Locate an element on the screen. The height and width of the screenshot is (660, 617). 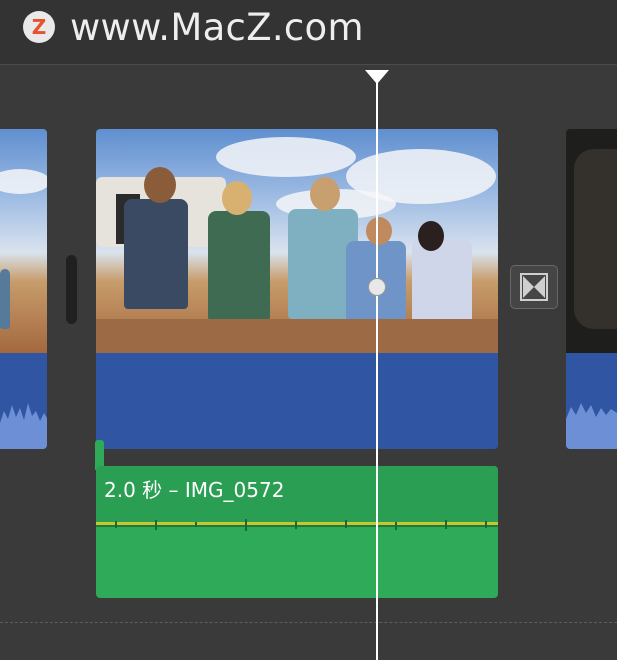
video-clip-right is located at coordinates (591, 289).